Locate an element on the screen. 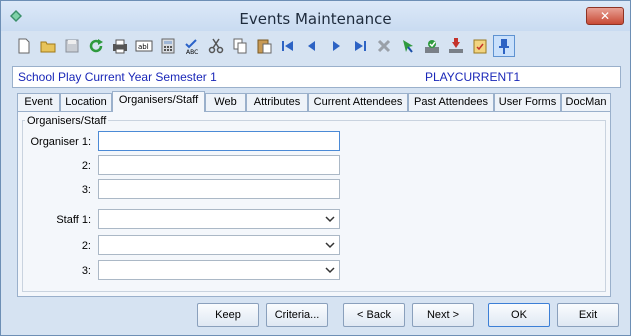 The width and height of the screenshot is (631, 336). print-icon is located at coordinates (120, 46).